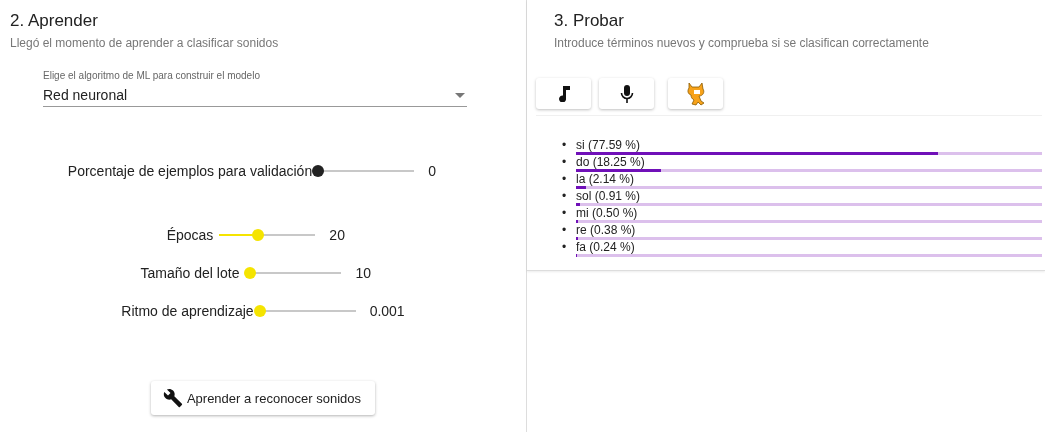 The width and height of the screenshot is (1045, 432). I want to click on section-title: 2. Aprender, so click(54, 21).